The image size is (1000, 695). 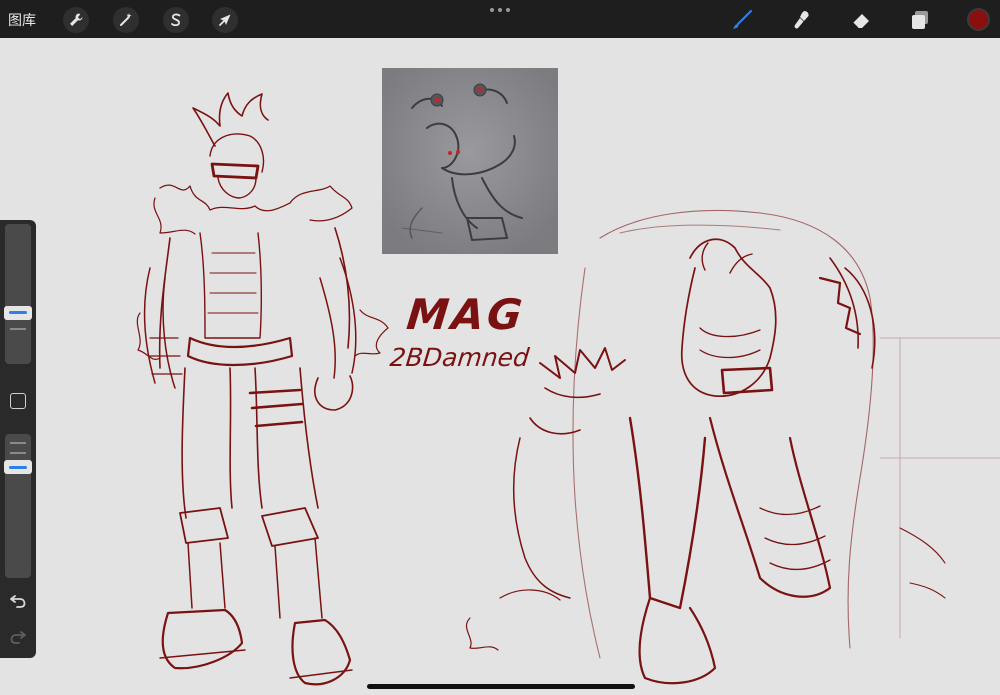 I want to click on arrow-cursor-icon, so click(x=225, y=20).